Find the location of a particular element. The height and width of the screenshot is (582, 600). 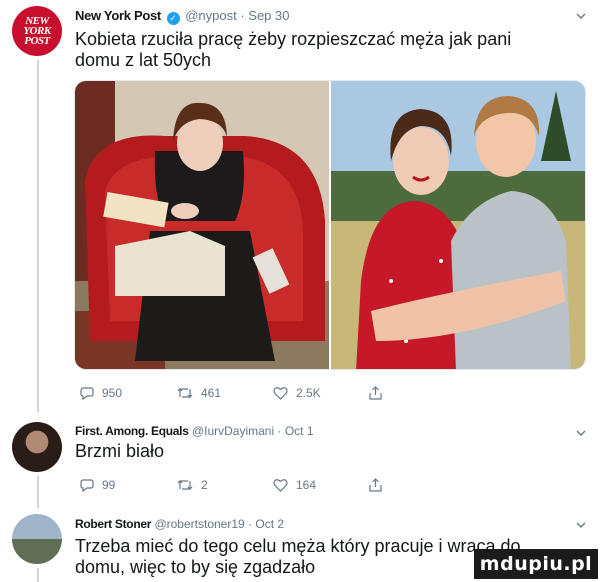

tweet-actions: 99 2 164 is located at coordinates (235, 485).